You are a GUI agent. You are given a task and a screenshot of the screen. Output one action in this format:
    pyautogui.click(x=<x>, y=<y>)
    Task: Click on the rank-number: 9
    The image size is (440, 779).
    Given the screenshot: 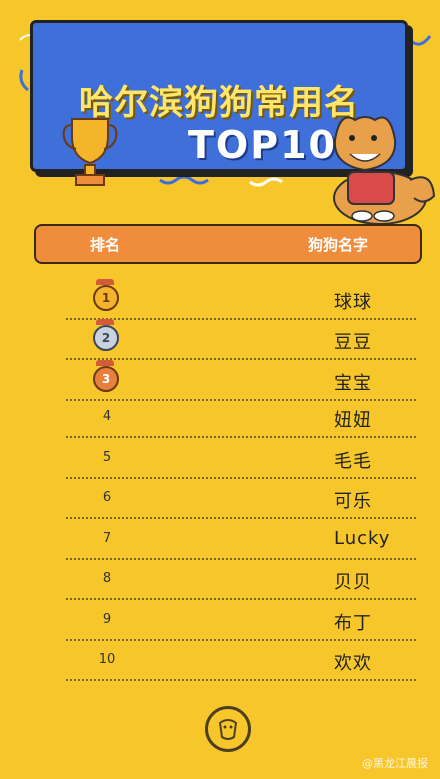 What is the action you would take?
    pyautogui.click(x=107, y=619)
    